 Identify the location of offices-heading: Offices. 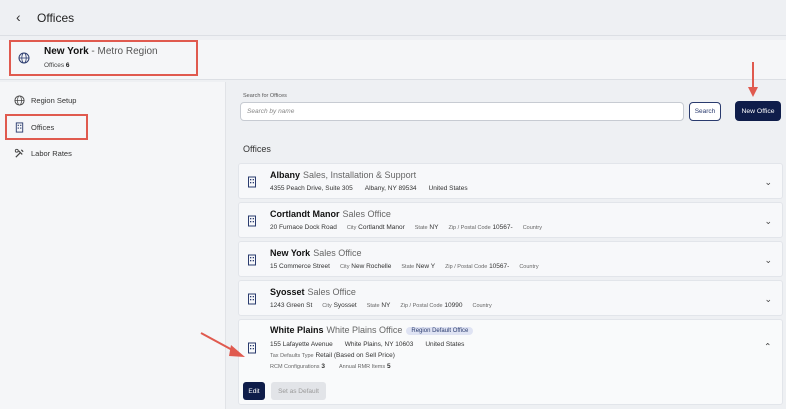
(257, 149).